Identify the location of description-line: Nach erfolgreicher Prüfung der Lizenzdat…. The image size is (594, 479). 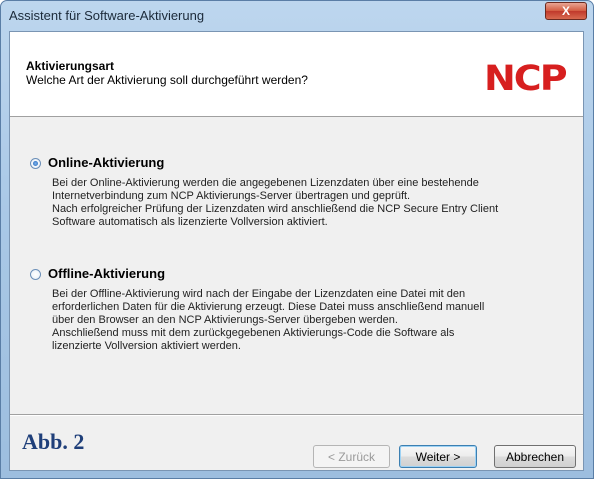
(275, 209).